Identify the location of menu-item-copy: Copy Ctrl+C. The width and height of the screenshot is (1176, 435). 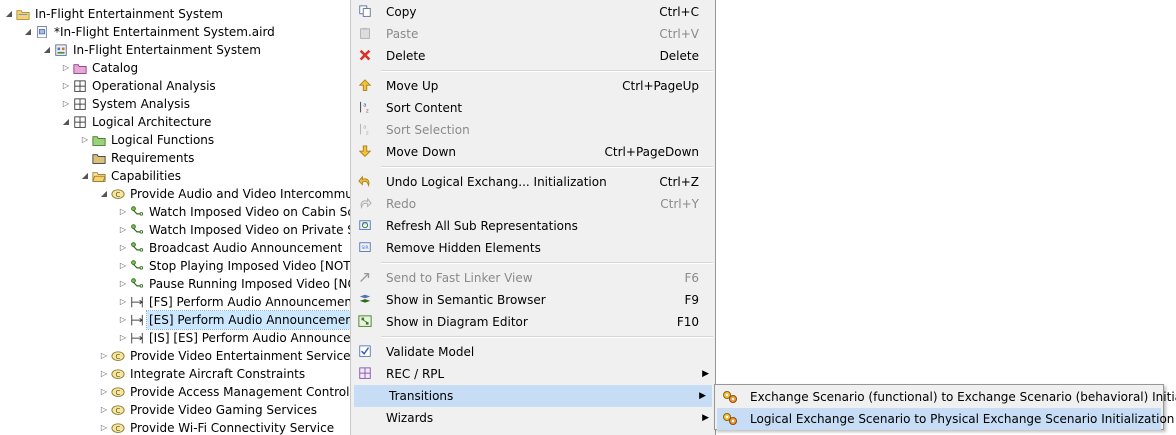
(533, 12).